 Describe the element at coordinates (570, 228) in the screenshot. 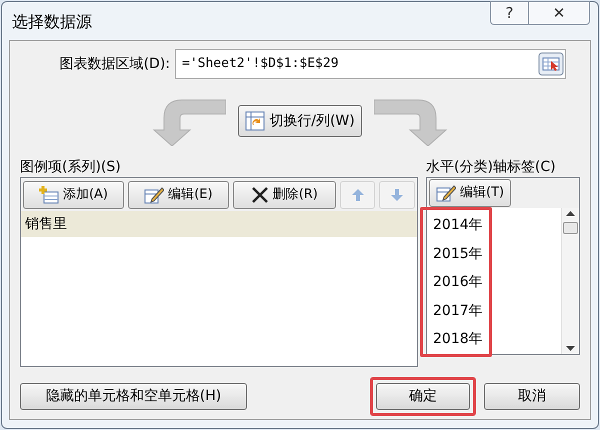

I see `scroll-thumb` at that location.